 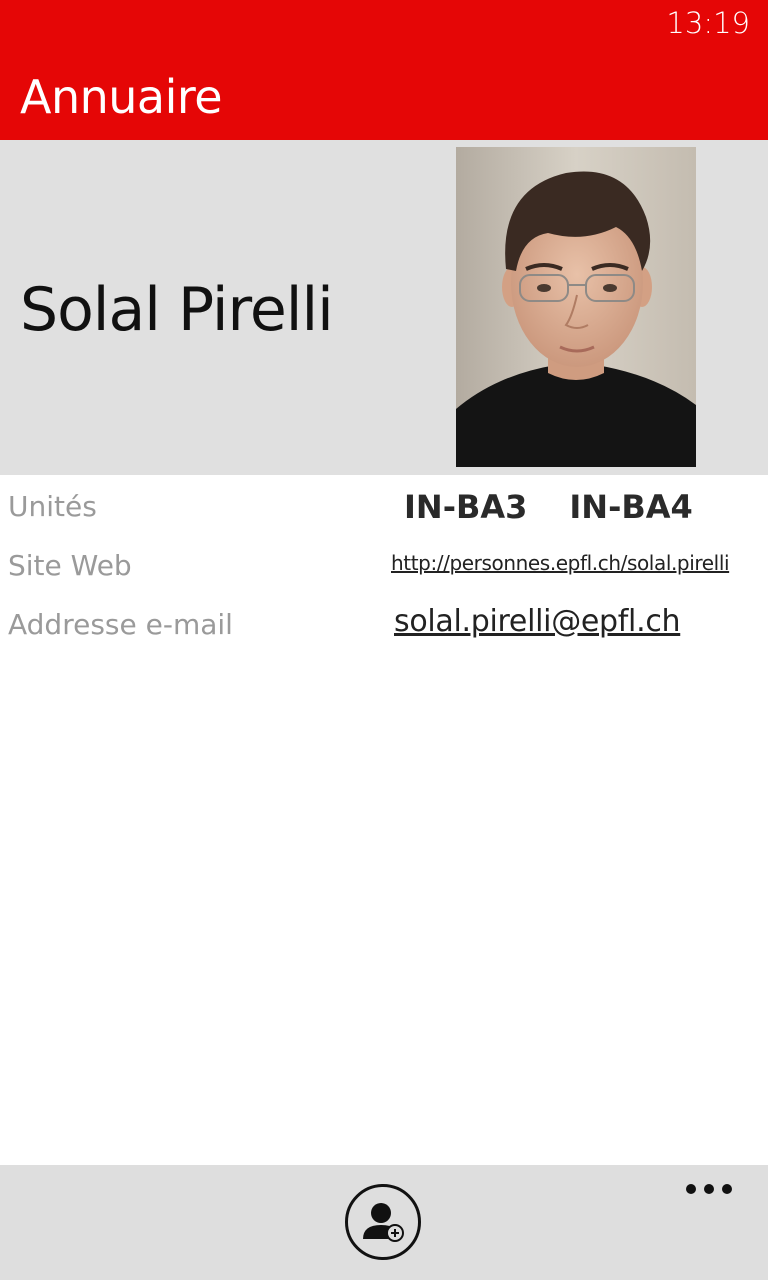 What do you see at coordinates (631, 507) in the screenshot?
I see `unit-item: IN-BA4` at bounding box center [631, 507].